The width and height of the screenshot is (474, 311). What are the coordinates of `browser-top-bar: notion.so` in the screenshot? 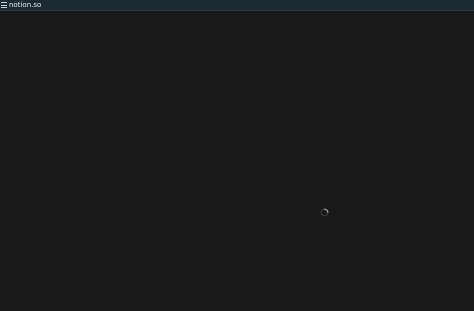 It's located at (237, 5).